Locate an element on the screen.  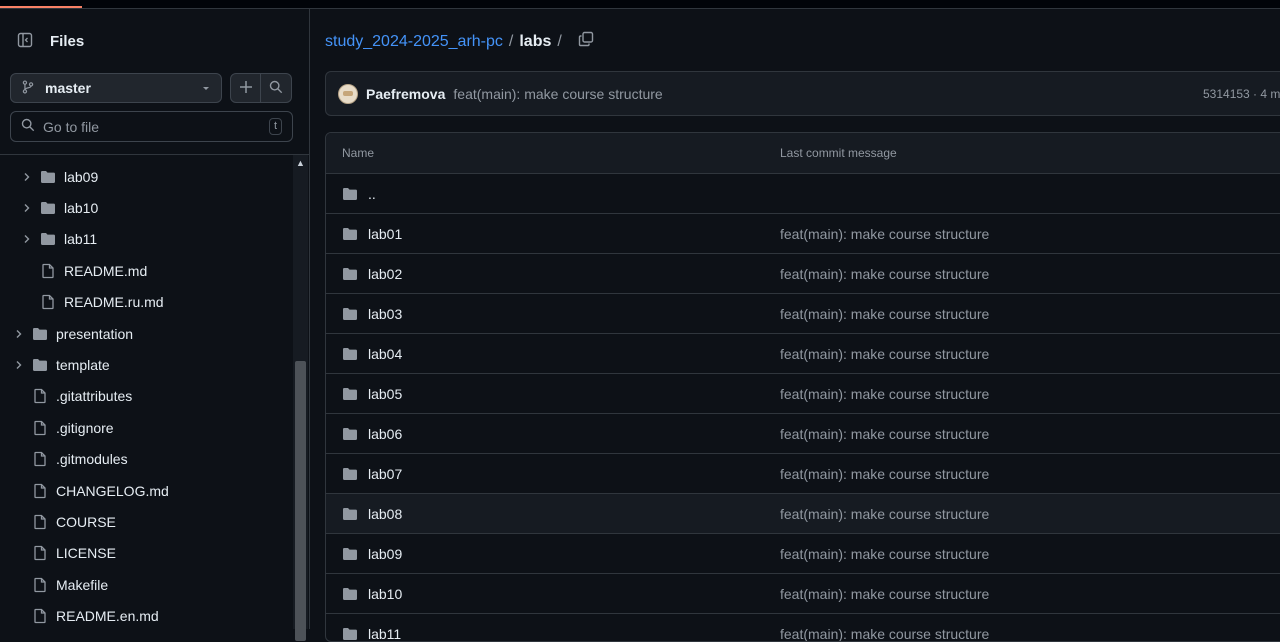
table-header: Name Last commit message is located at coordinates (803, 153).